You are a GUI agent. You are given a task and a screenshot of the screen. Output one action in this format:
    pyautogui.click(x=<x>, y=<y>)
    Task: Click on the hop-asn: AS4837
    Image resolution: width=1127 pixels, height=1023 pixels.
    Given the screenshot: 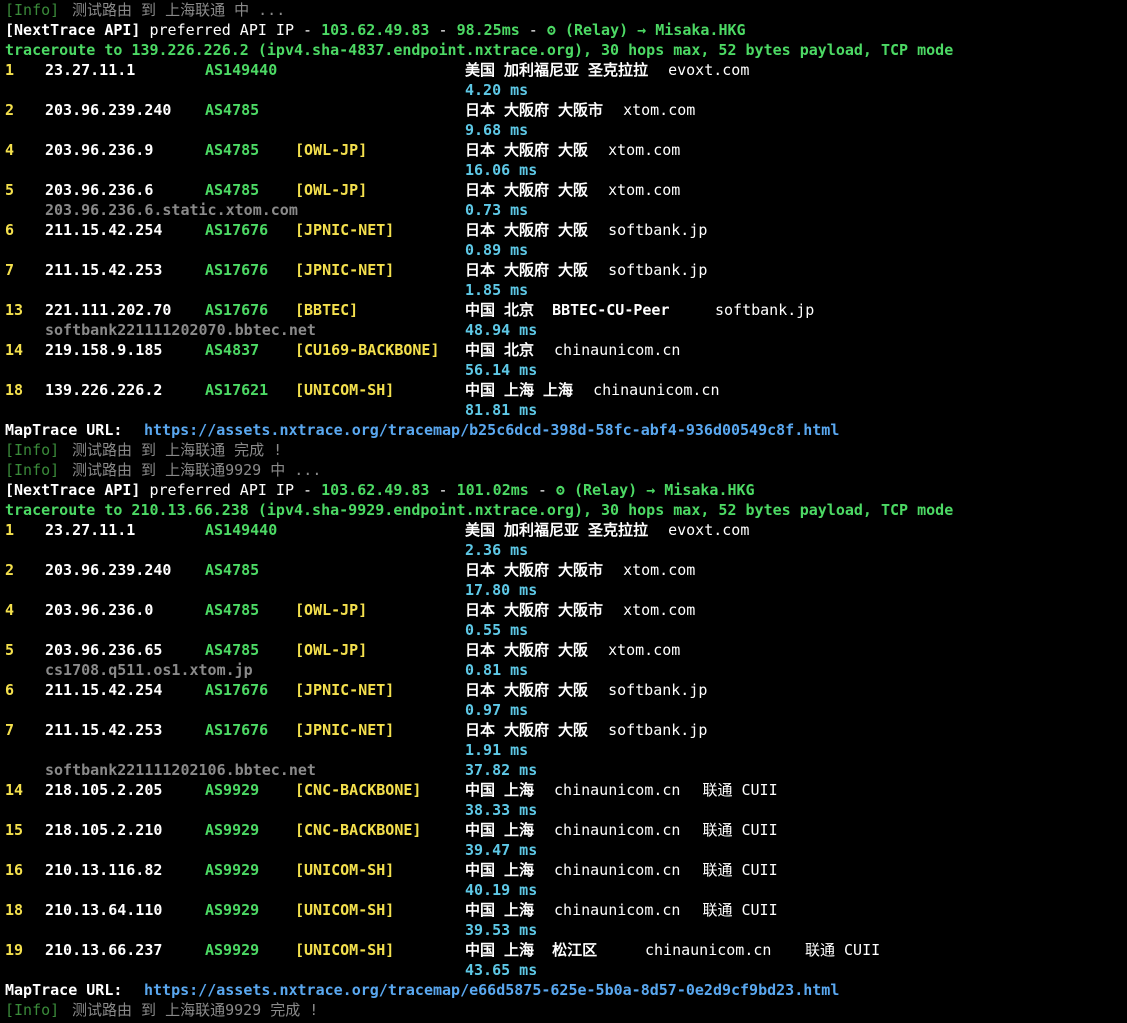 What is the action you would take?
    pyautogui.click(x=232, y=350)
    